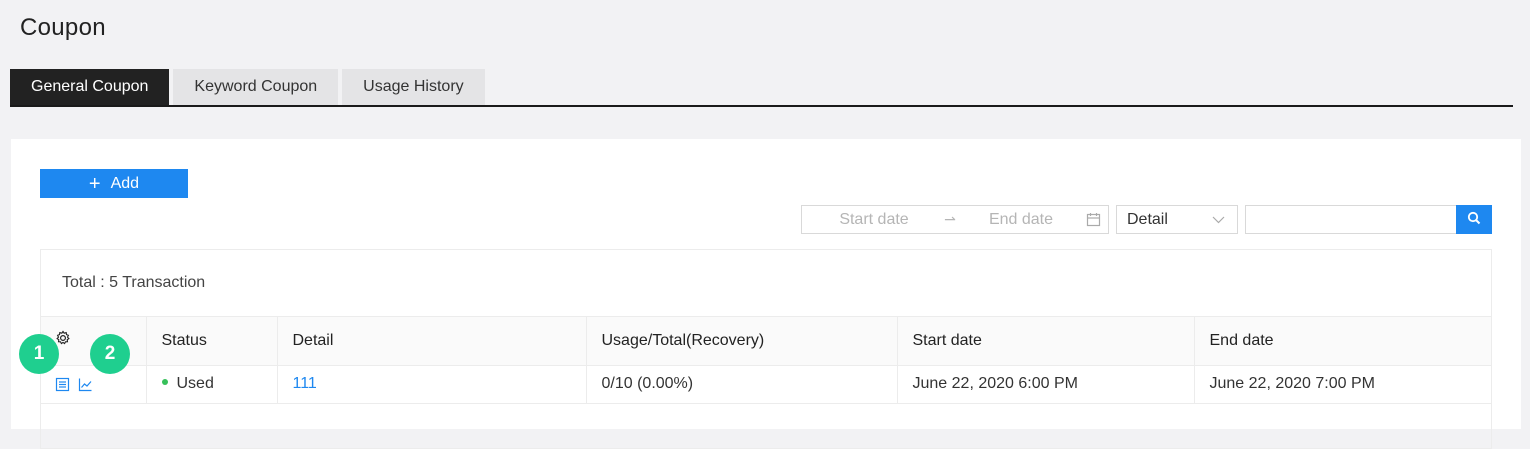 This screenshot has width=1530, height=449. What do you see at coordinates (742, 341) in the screenshot?
I see `column-usage: Usage/Total(Recovery)` at bounding box center [742, 341].